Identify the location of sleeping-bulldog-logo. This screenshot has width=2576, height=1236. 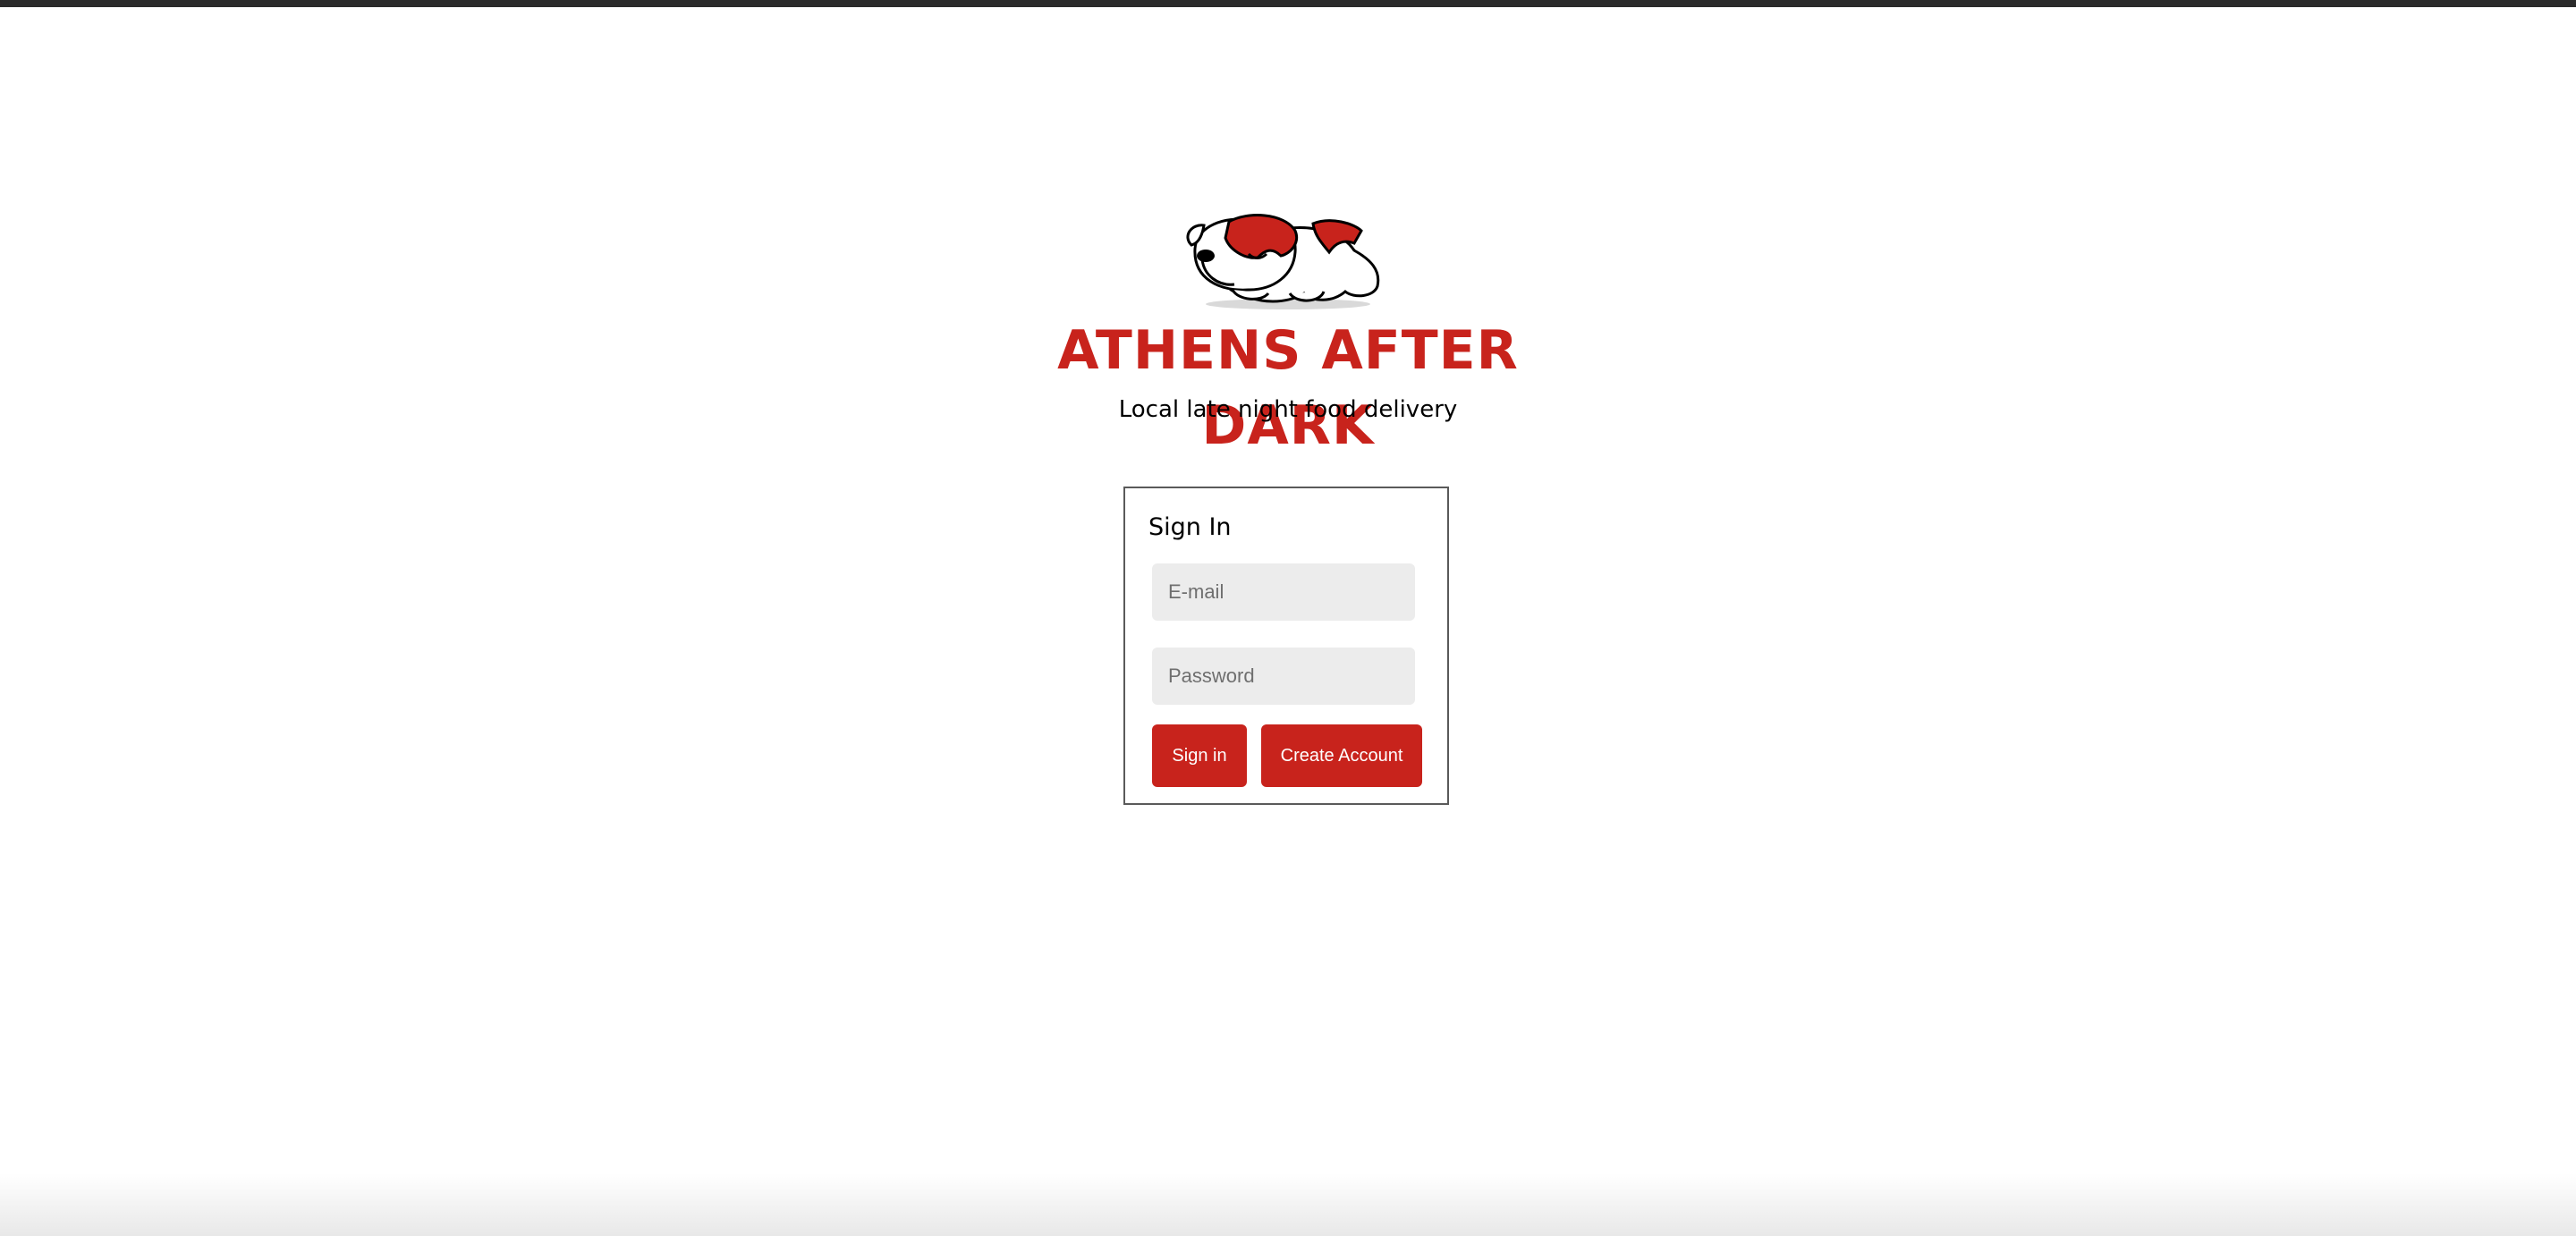
(1283, 261).